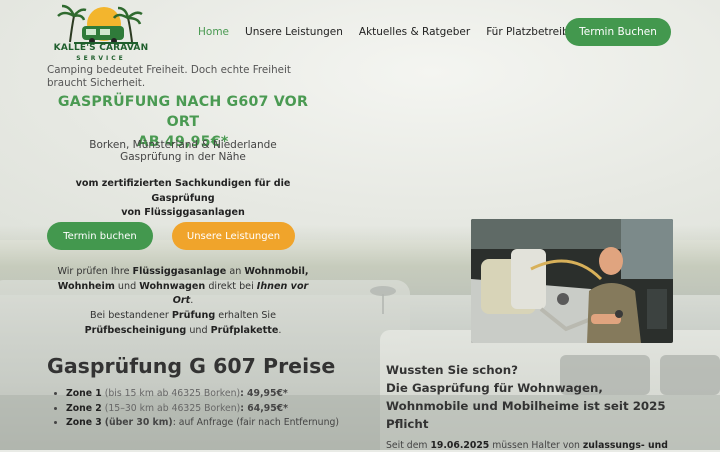  I want to click on info-bold: zulassungs- und, so click(625, 445).